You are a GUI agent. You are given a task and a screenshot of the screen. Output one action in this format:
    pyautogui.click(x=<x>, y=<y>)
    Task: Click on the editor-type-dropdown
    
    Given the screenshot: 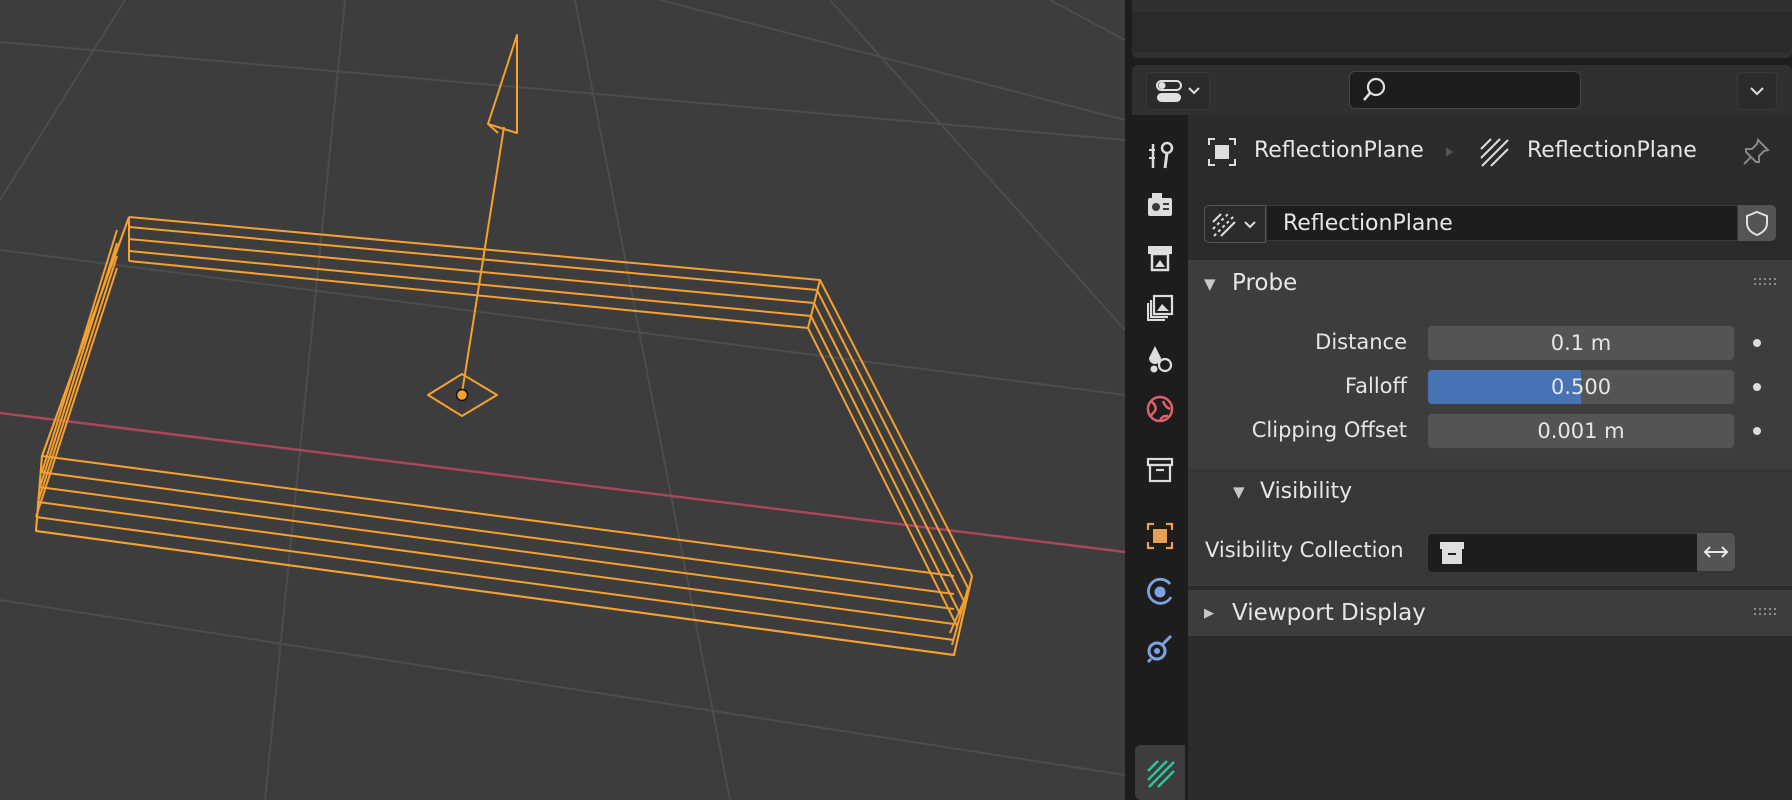 What is the action you would take?
    pyautogui.click(x=1178, y=91)
    